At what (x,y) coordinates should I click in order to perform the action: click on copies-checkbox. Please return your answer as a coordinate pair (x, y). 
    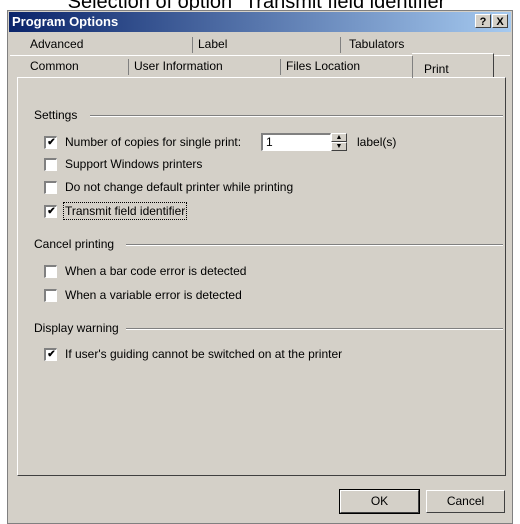
    Looking at the image, I should click on (50, 142).